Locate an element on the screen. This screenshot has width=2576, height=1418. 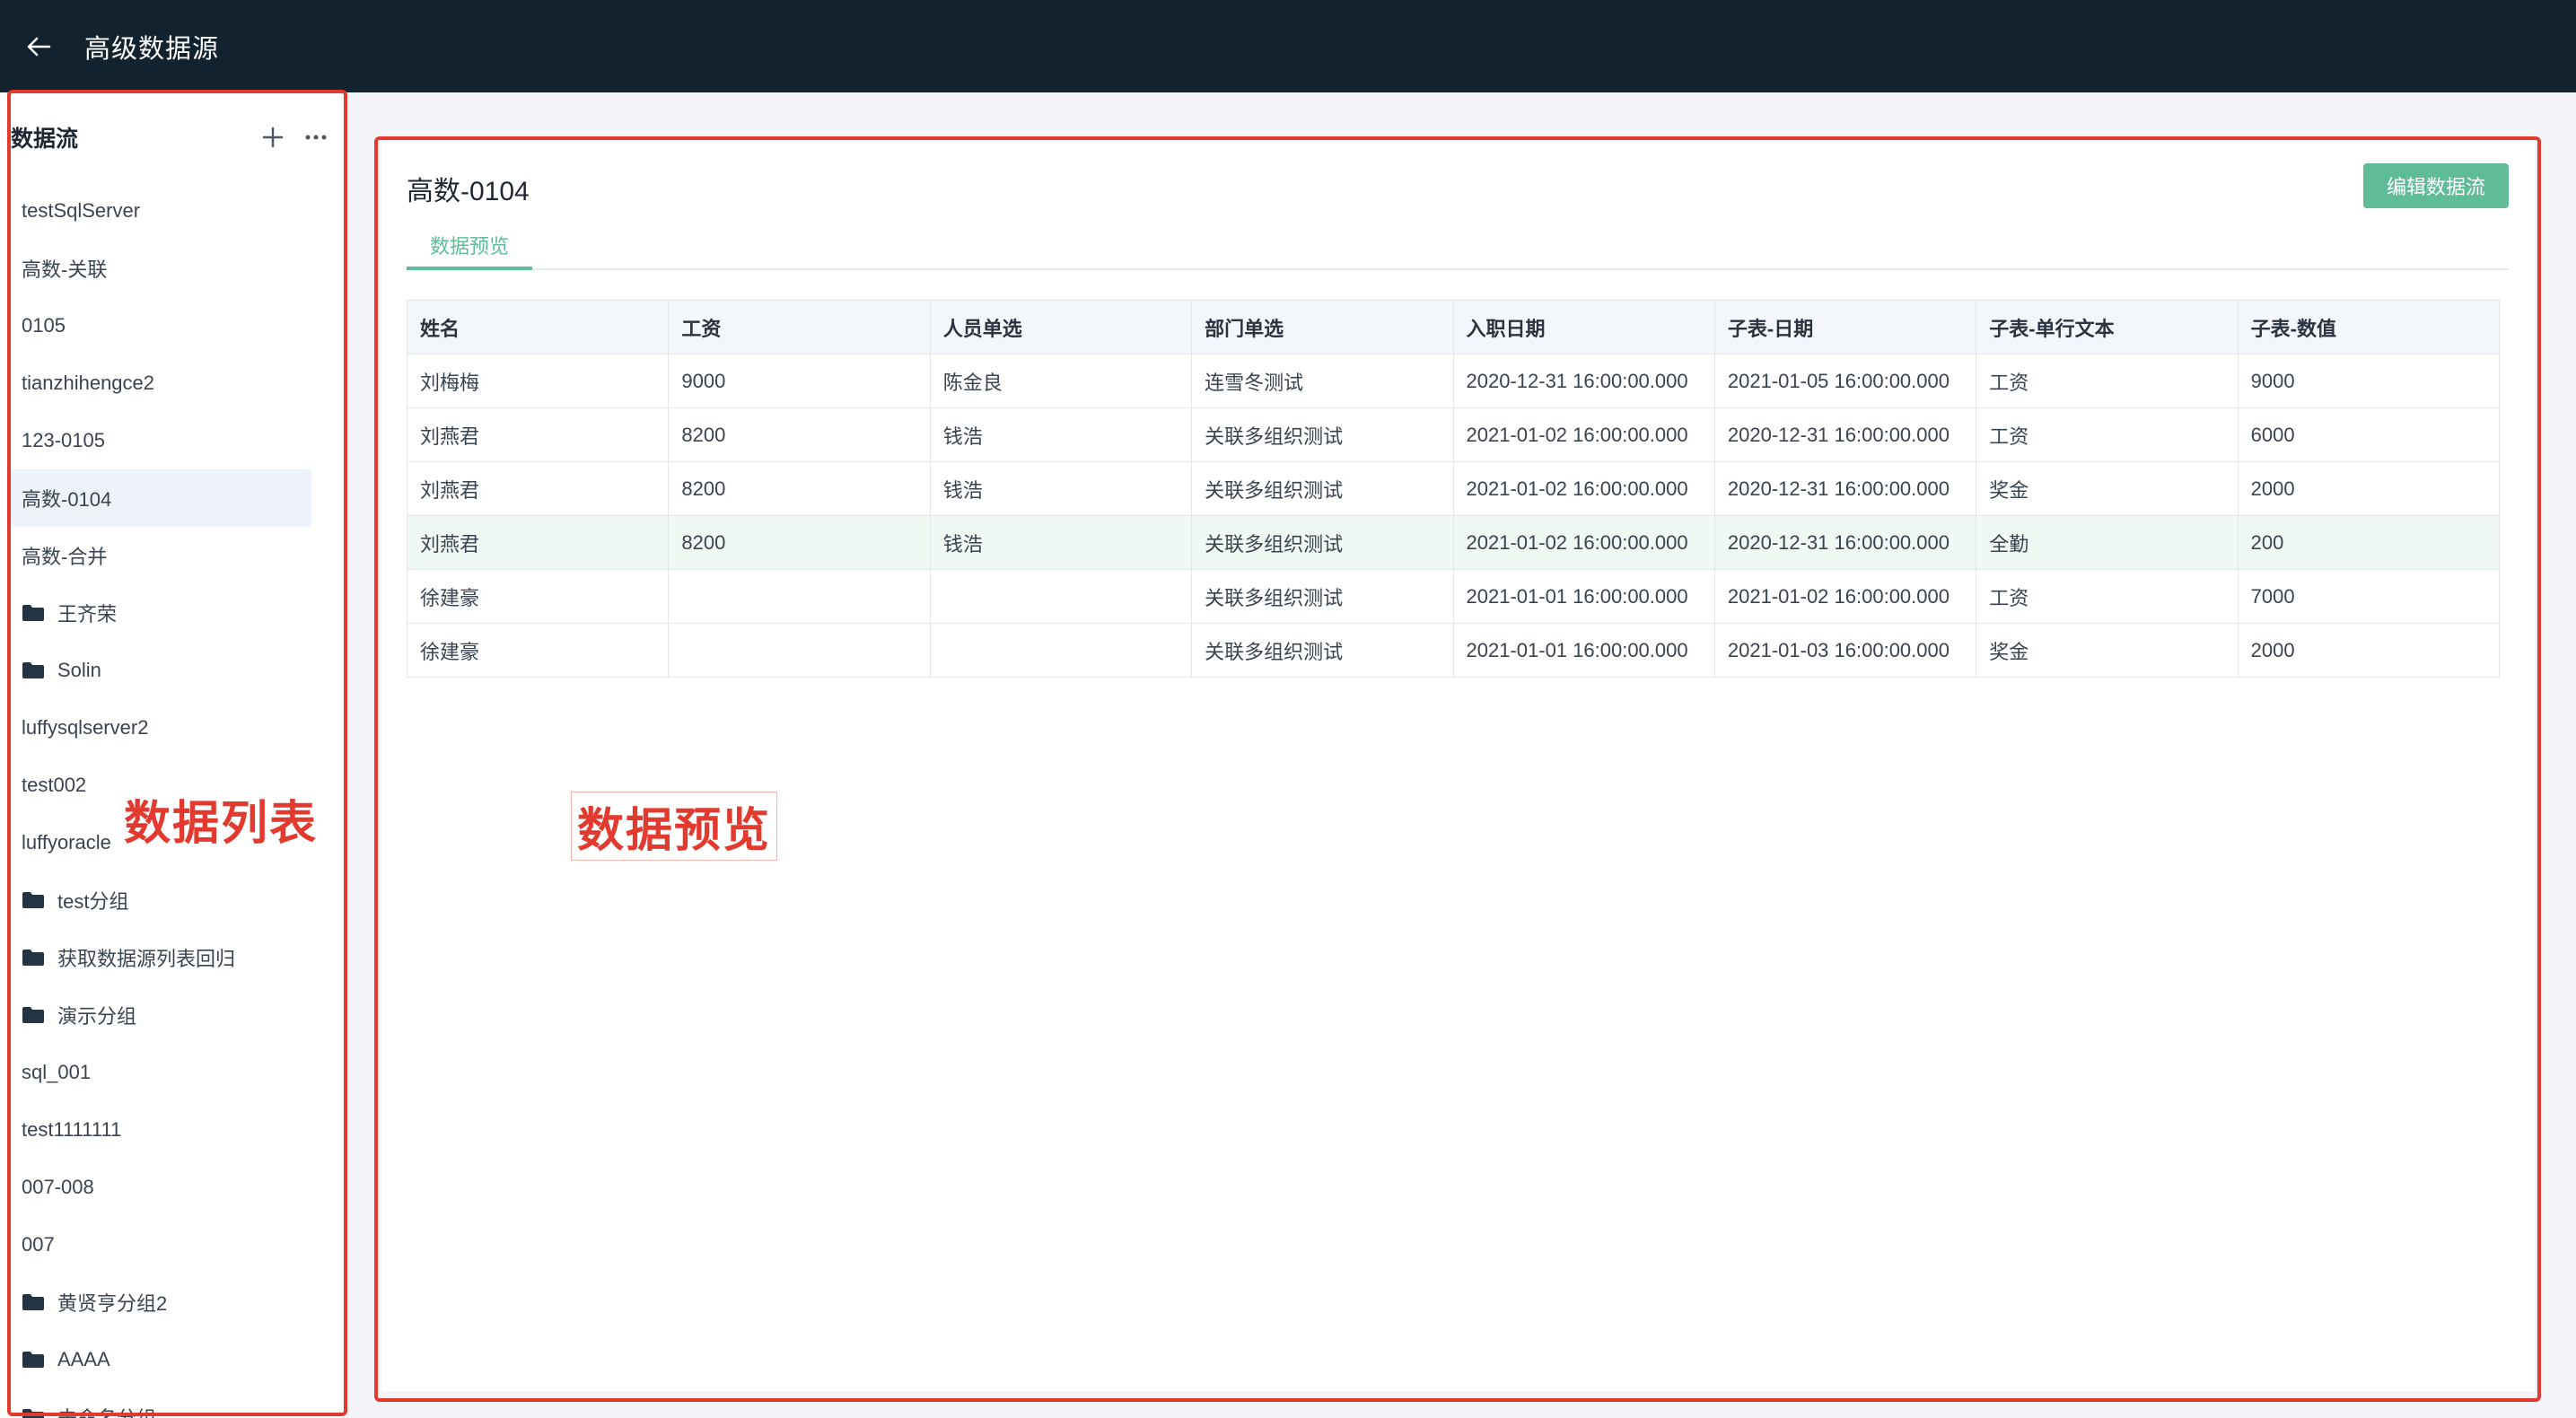
sidebar-item: 007-008 is located at coordinates (161, 1187).